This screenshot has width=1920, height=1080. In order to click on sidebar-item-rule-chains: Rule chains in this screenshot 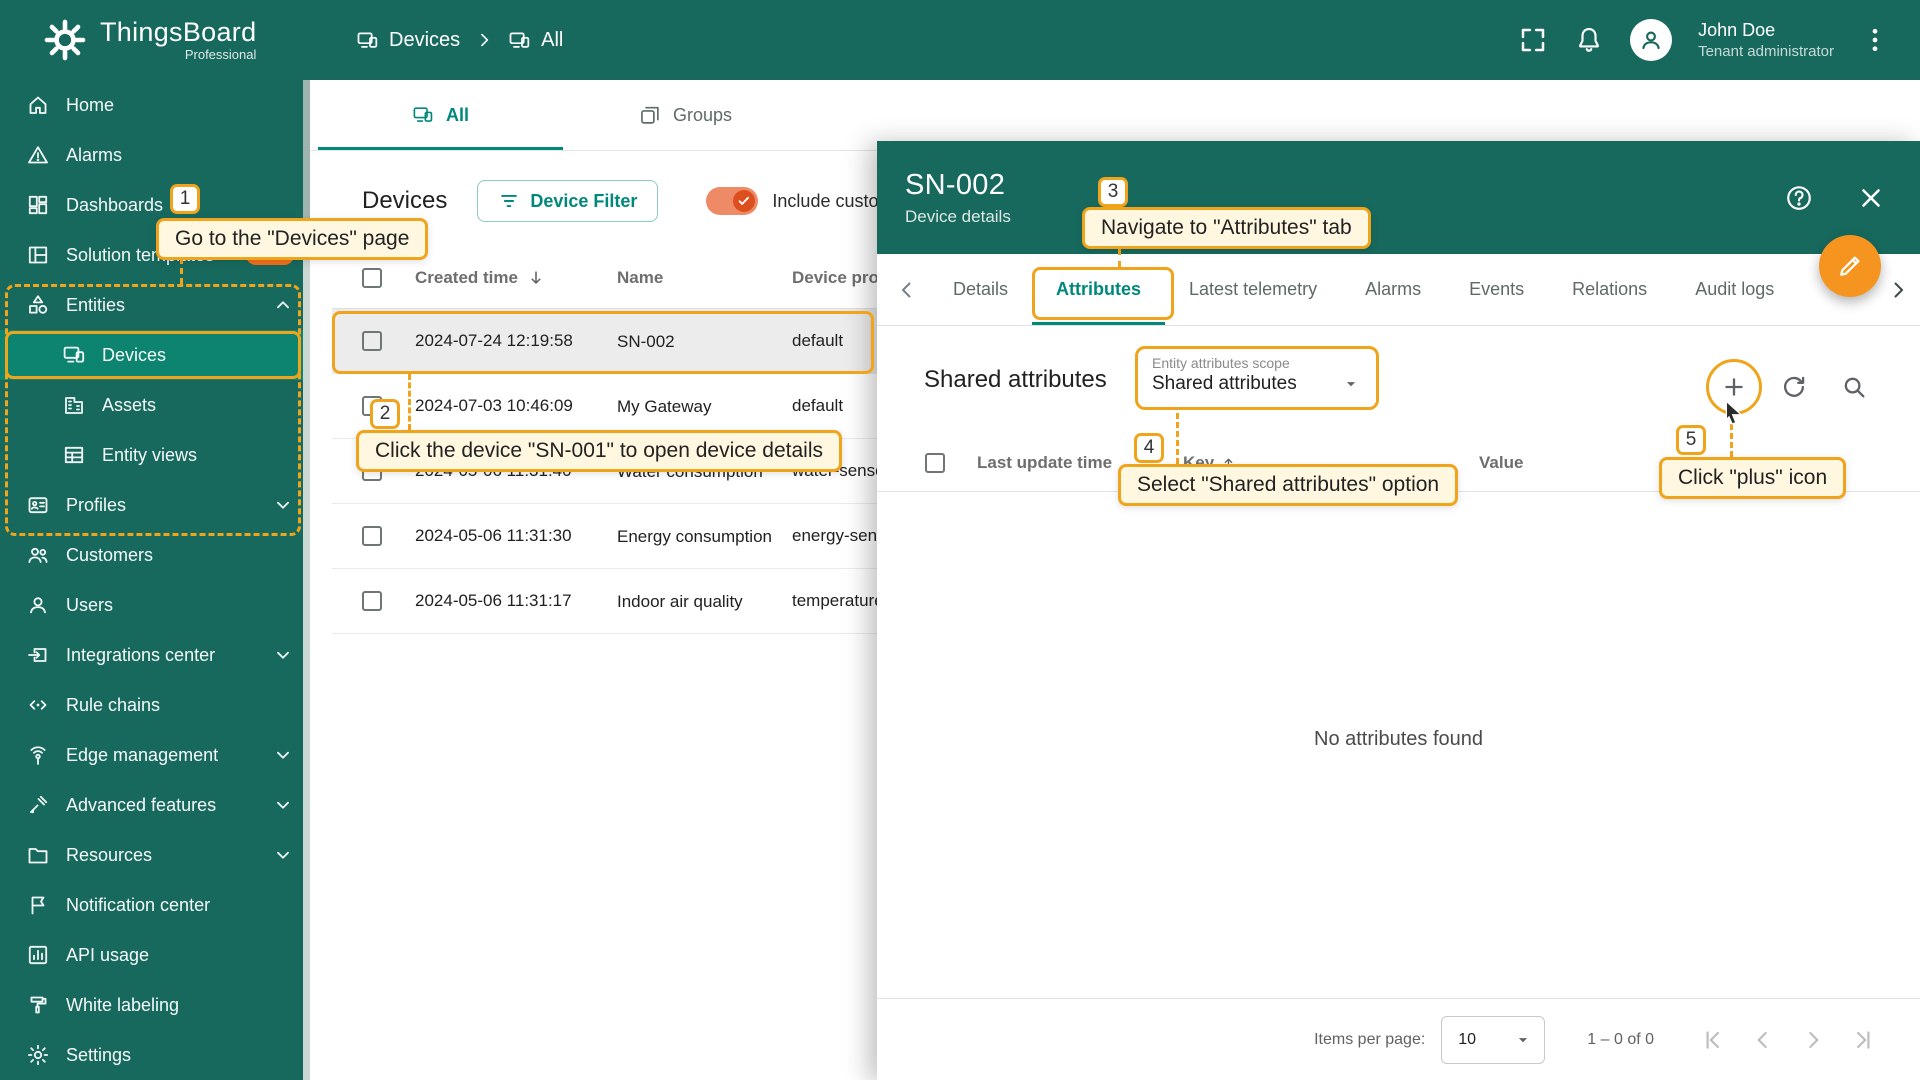, I will do `click(155, 705)`.